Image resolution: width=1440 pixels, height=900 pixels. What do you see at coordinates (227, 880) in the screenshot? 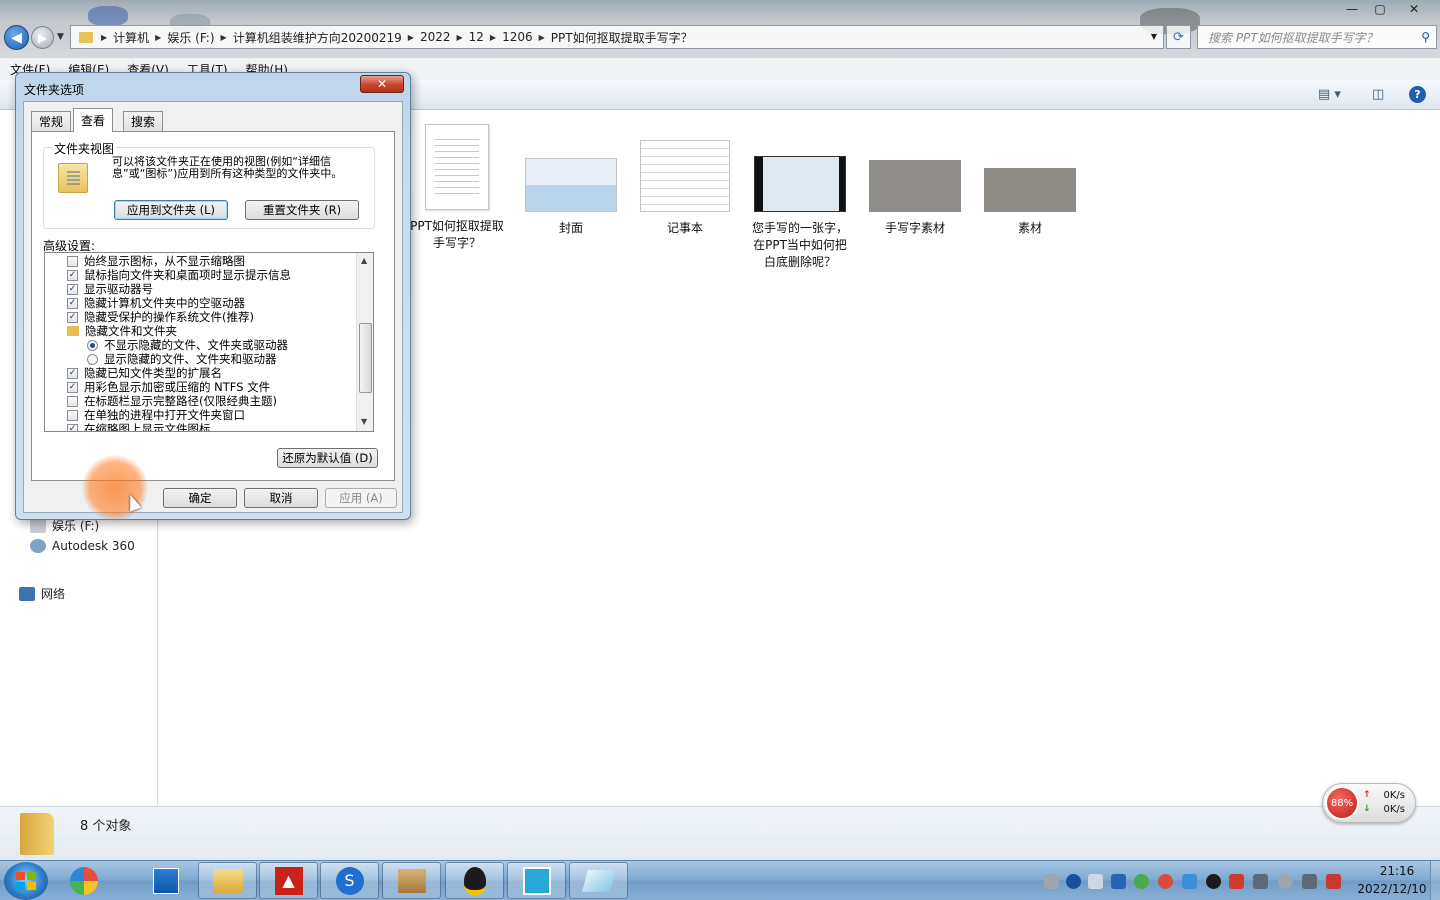
I see `taskbar-explorer` at bounding box center [227, 880].